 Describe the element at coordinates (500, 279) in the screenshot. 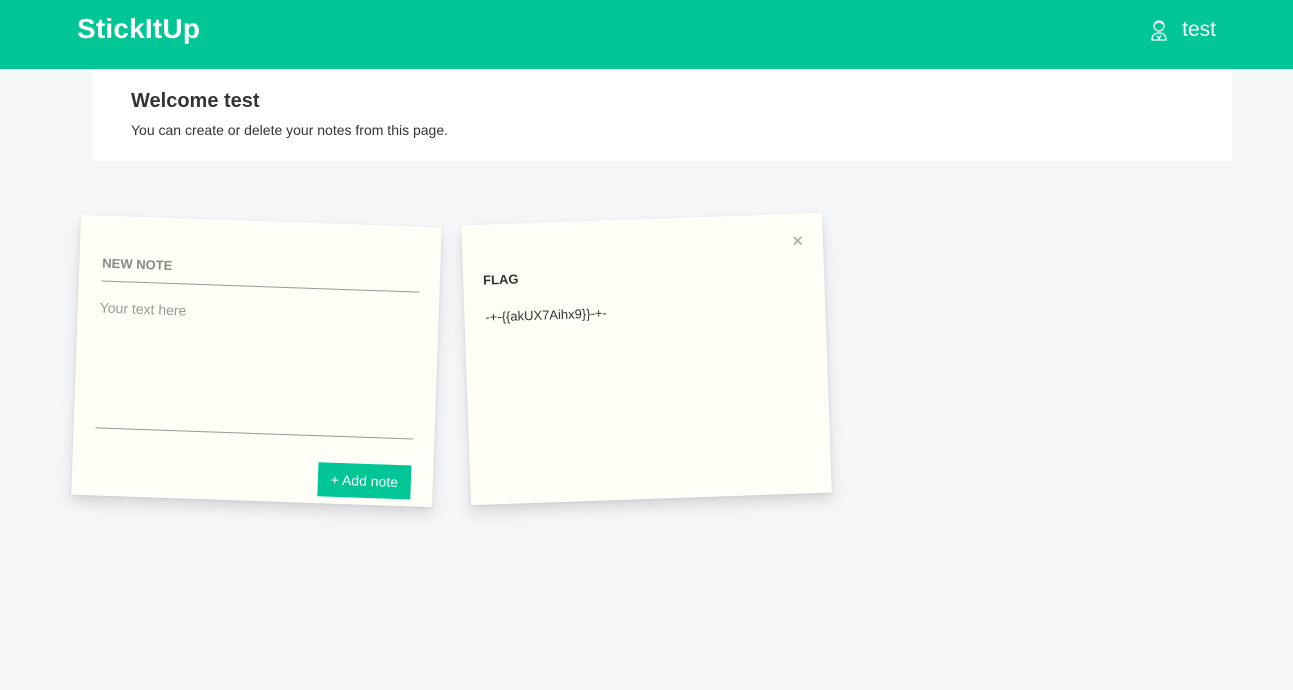

I see `note-title: FLAG` at that location.